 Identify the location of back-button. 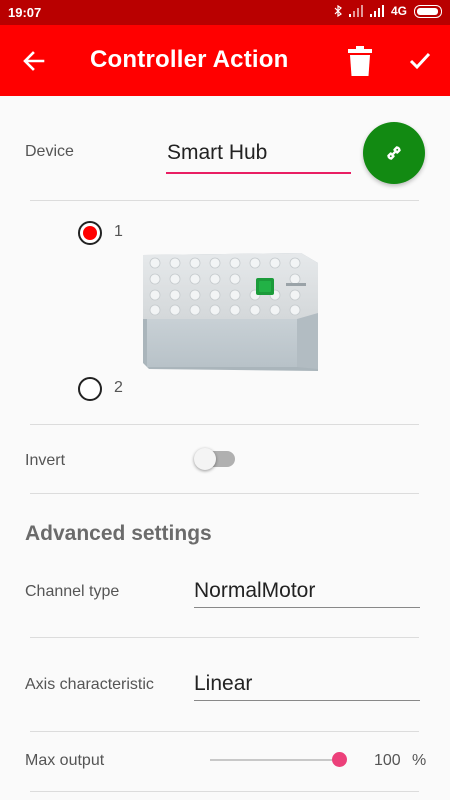
(34, 61).